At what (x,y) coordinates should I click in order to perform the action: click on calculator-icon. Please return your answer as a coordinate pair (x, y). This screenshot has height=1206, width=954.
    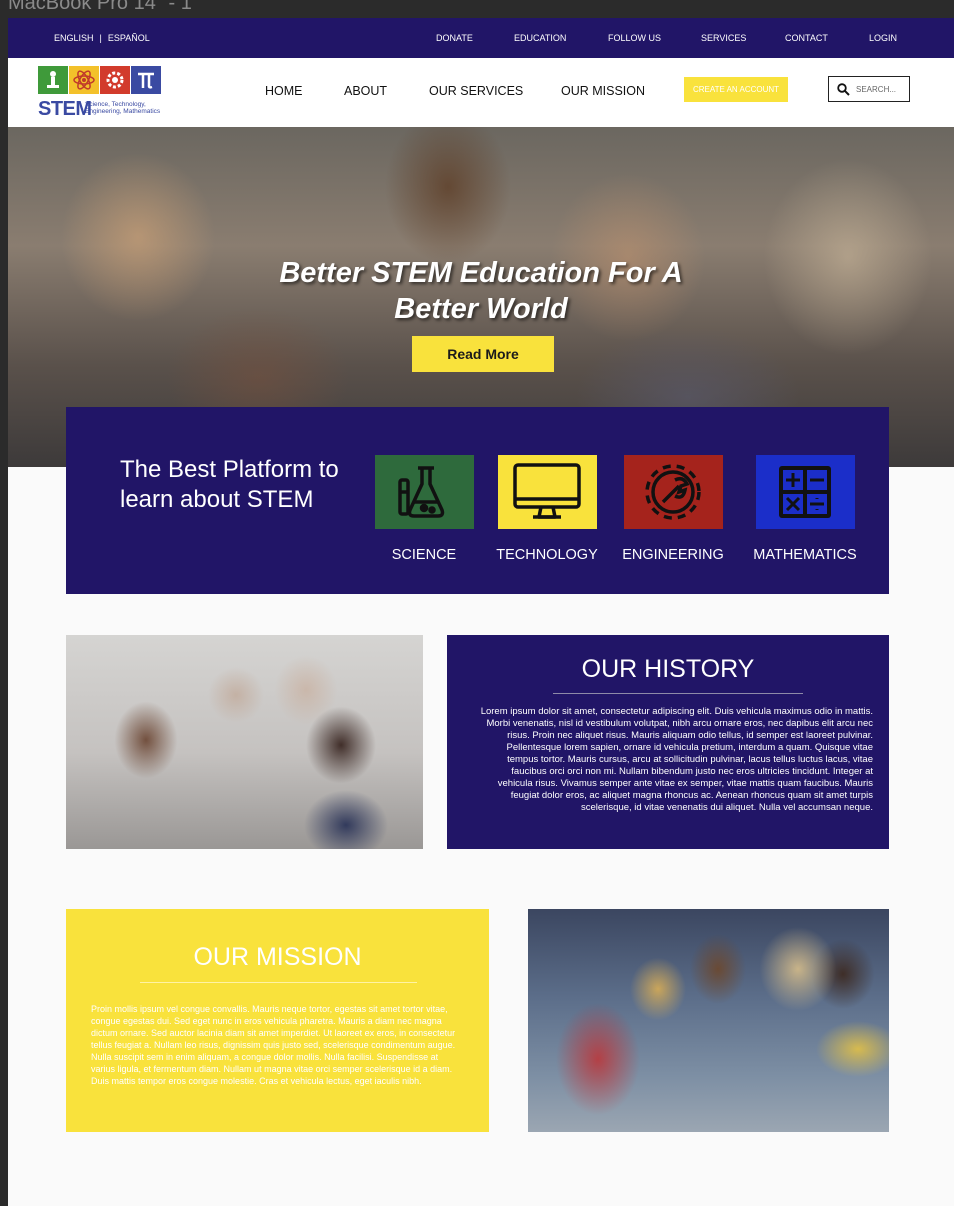
    Looking at the image, I should click on (805, 492).